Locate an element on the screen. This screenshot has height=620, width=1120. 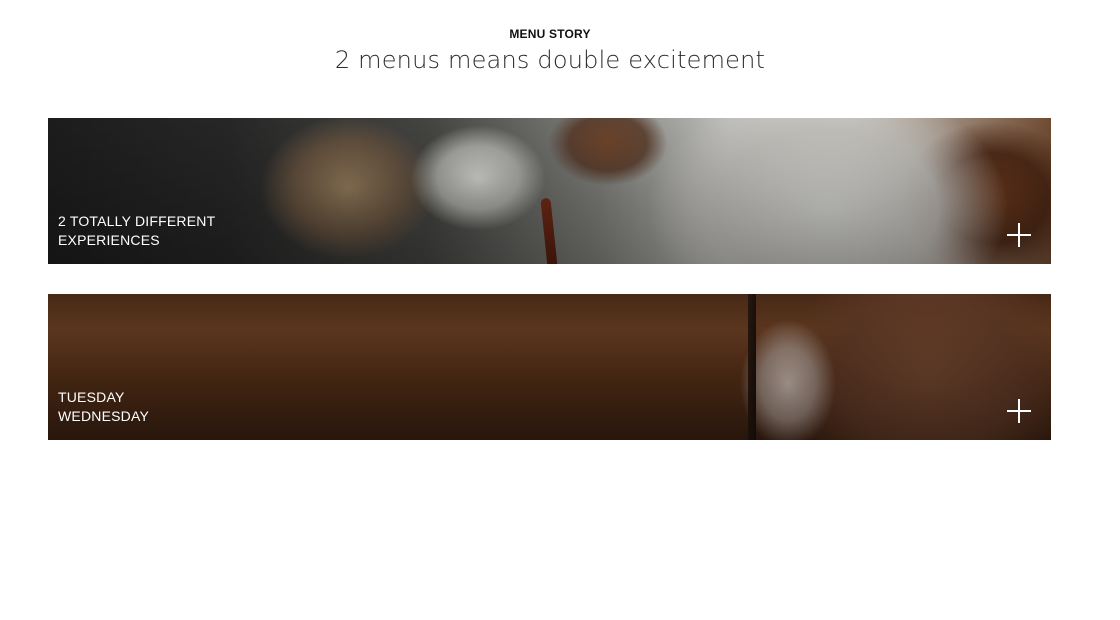
panel-label: 2 TOTALLY DIFFERENT EXPERIENCES is located at coordinates (136, 231).